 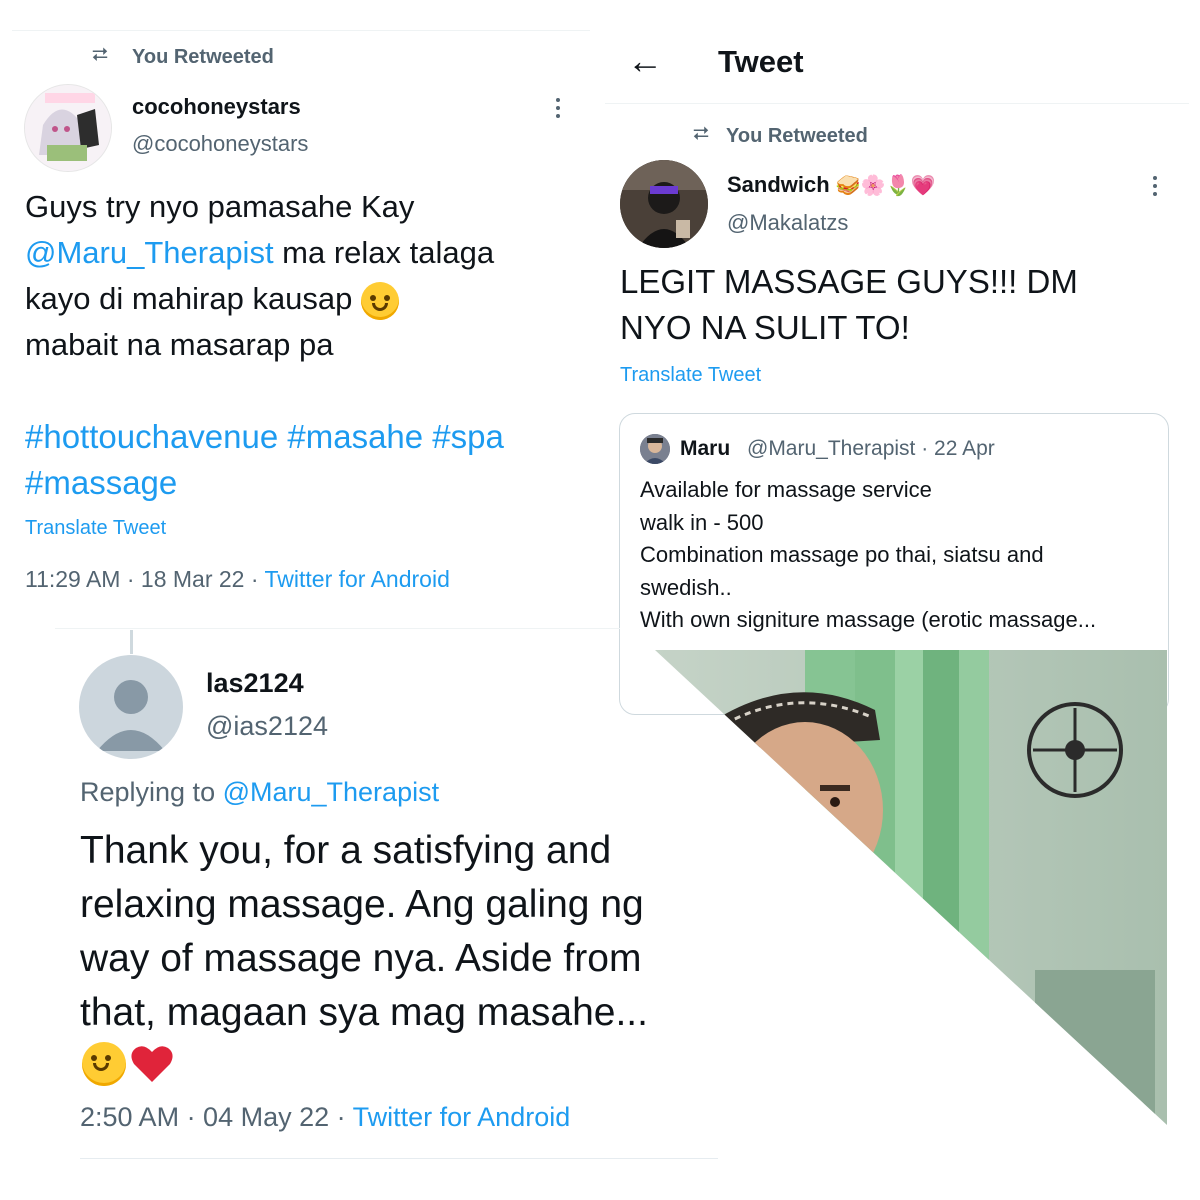 I want to click on quote-name: Maru, so click(x=705, y=449).